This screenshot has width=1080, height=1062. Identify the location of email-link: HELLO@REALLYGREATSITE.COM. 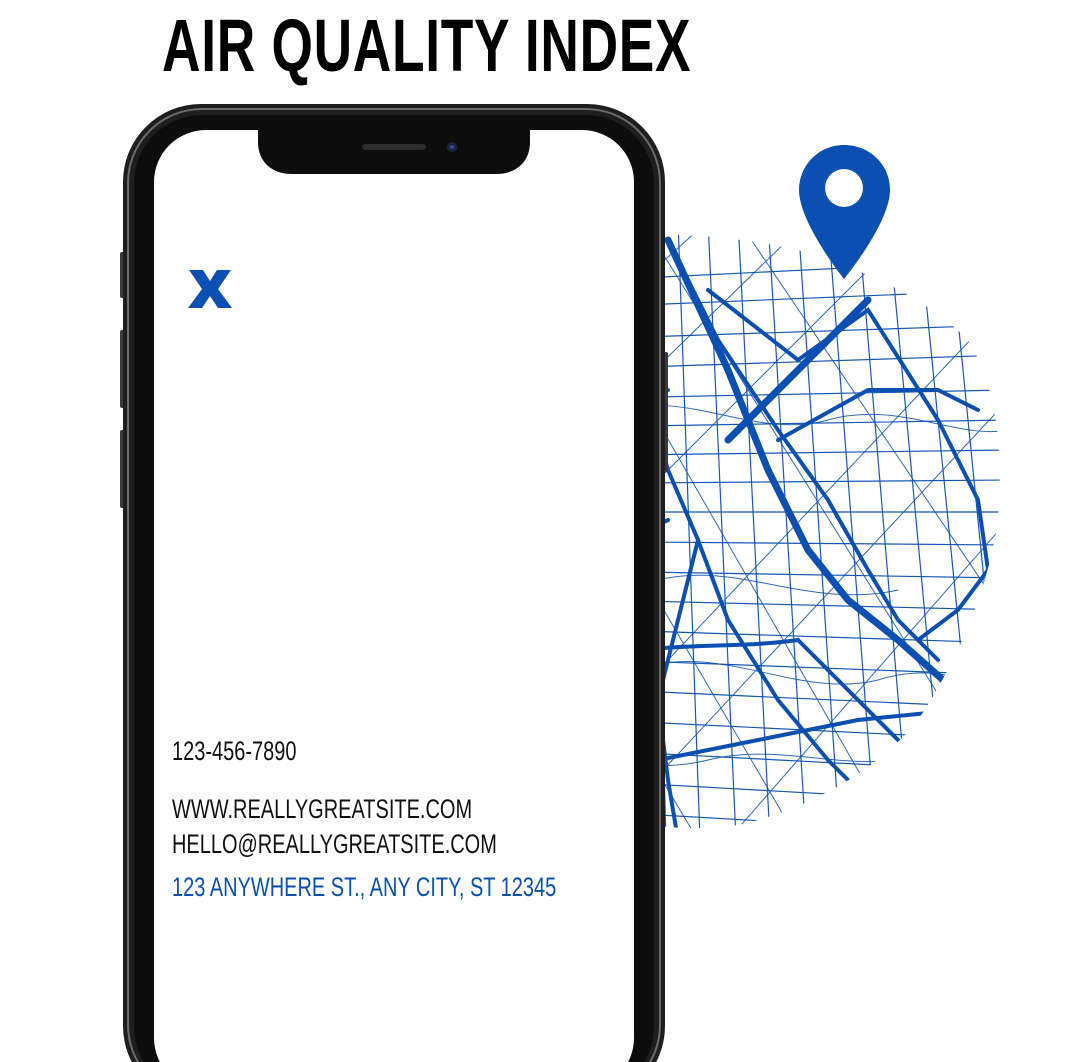
(334, 844).